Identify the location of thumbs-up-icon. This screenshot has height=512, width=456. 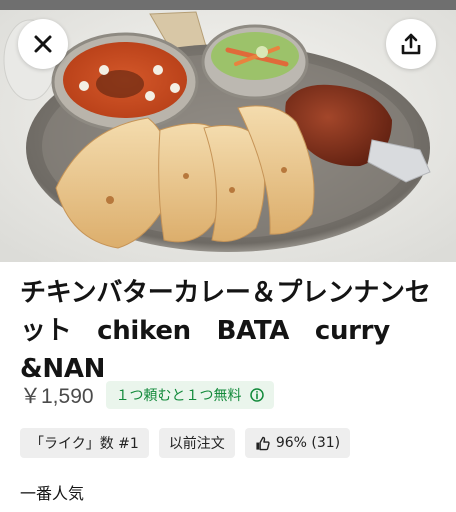
(263, 443).